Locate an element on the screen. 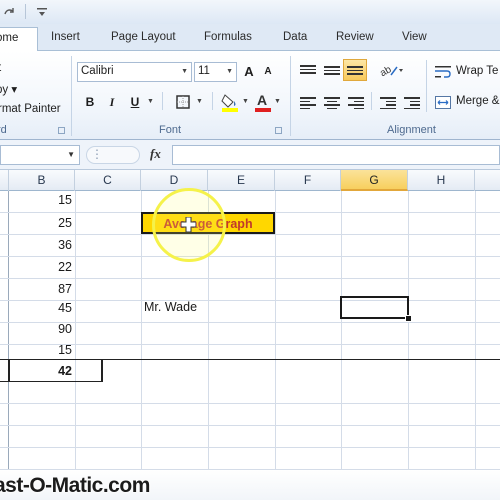  svg-text: A is located at coordinates (262, 100).